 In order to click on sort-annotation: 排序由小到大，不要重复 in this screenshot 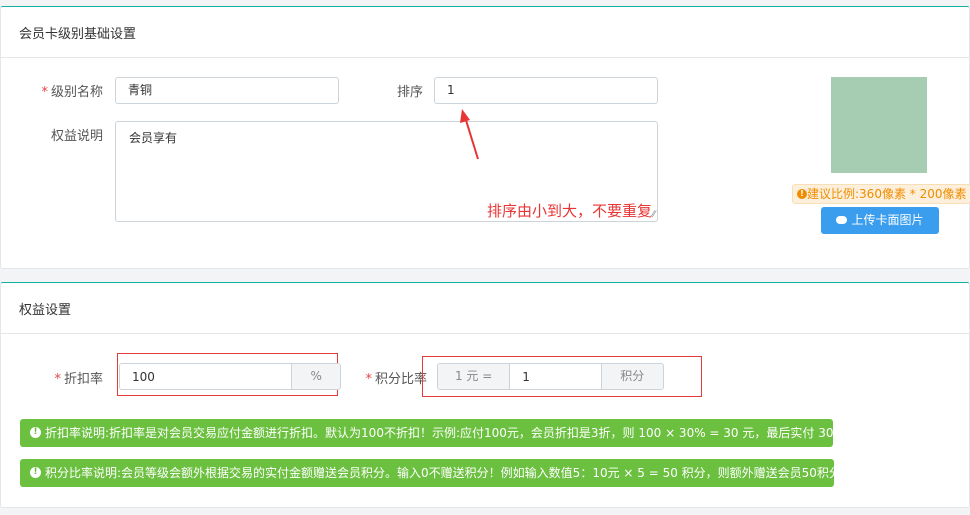, I will do `click(570, 211)`.